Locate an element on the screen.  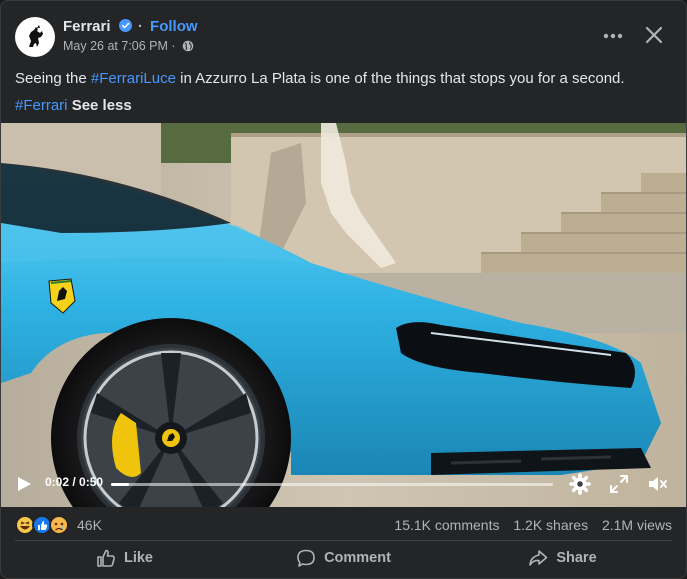
reaction-summary is located at coordinates (45, 525).